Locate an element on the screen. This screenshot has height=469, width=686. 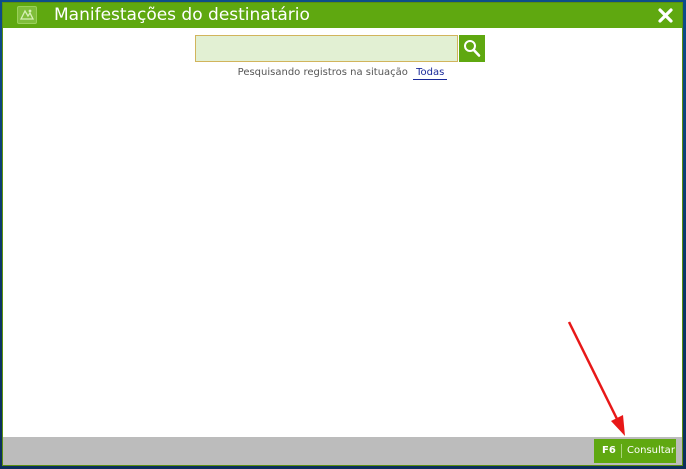
search-button is located at coordinates (472, 48).